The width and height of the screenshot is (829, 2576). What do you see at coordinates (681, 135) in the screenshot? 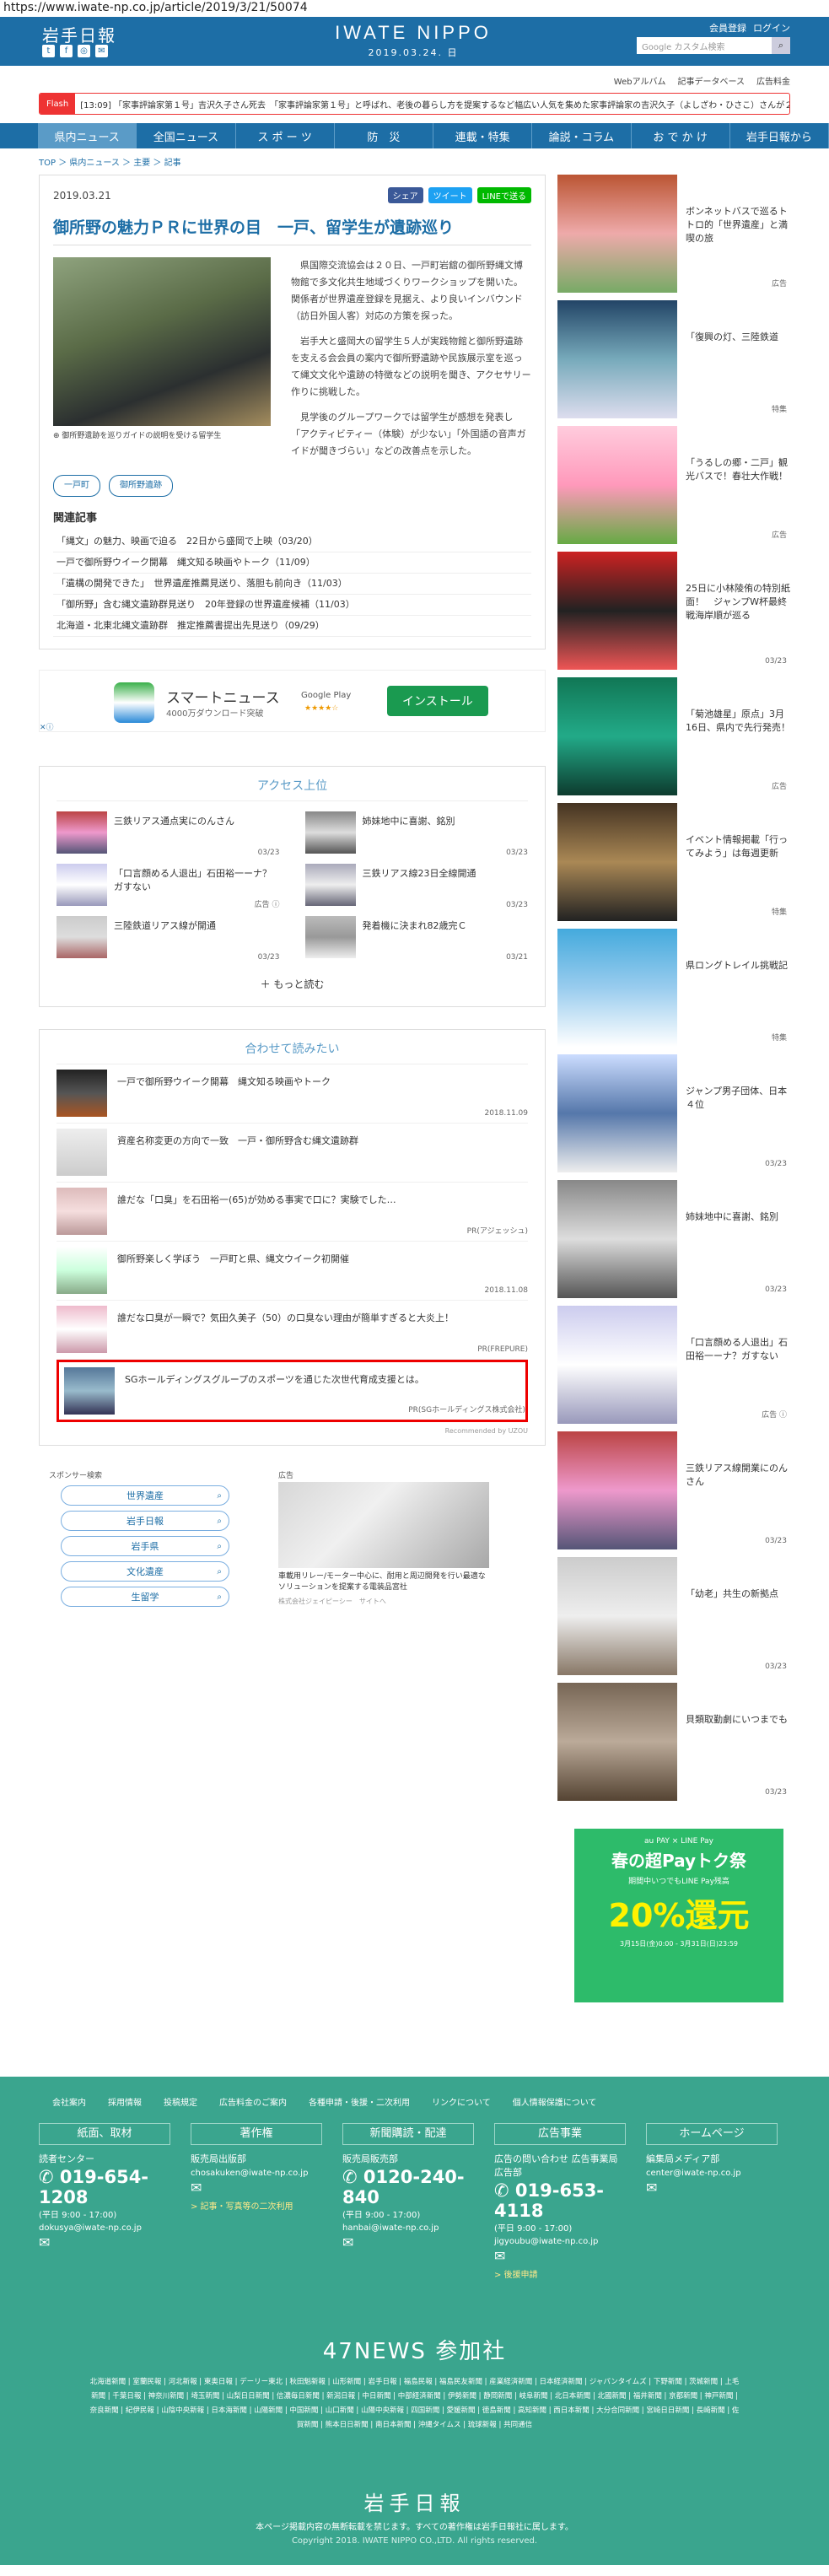
I see `nav-outing: お で か け` at bounding box center [681, 135].